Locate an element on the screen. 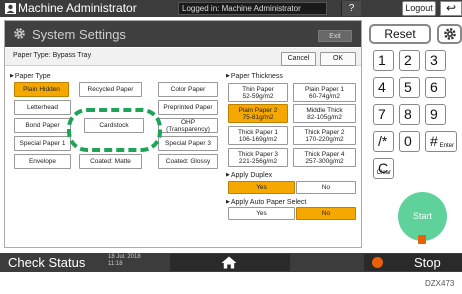 This screenshot has height=294, width=462. page-title: System Settings is located at coordinates (79, 34).